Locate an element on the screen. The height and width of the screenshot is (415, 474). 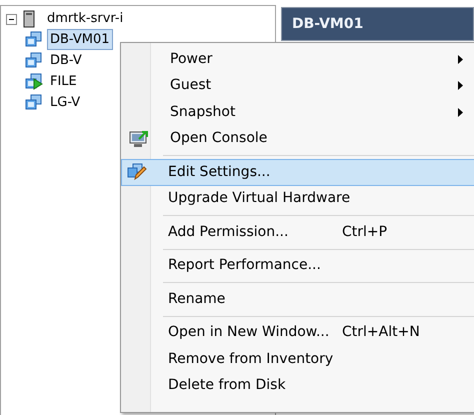
panel-header: DB-VM01 is located at coordinates (377, 24).